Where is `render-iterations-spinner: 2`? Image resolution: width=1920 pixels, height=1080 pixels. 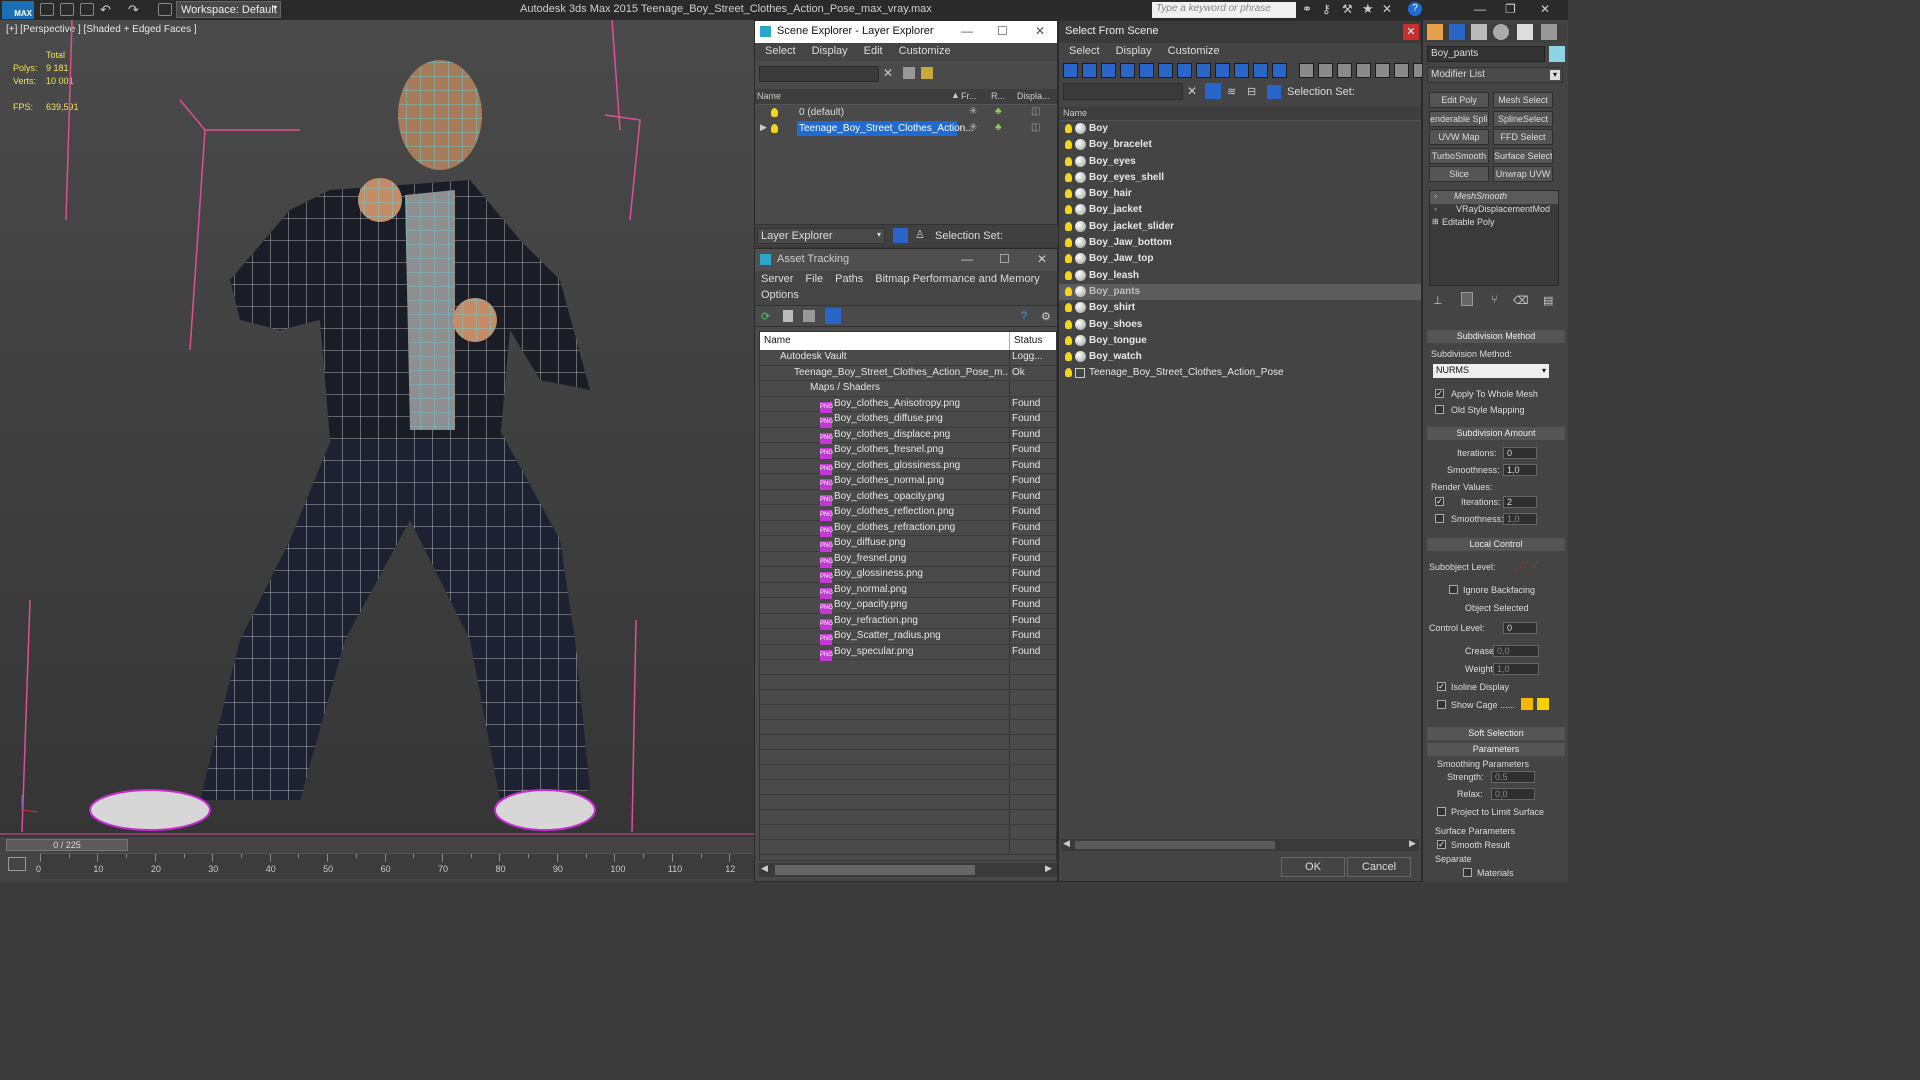 render-iterations-spinner: 2 is located at coordinates (1520, 502).